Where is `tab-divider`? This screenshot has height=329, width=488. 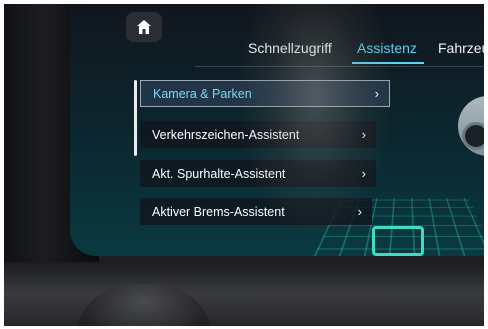 tab-divider is located at coordinates (339, 66).